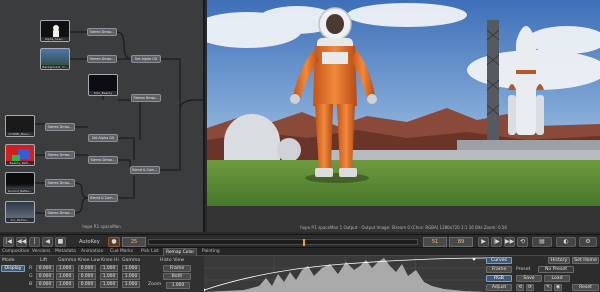 Image resolution: width=600 pixels, height=292 pixels. What do you see at coordinates (60, 242) in the screenshot?
I see `stop-button: ■` at bounding box center [60, 242].